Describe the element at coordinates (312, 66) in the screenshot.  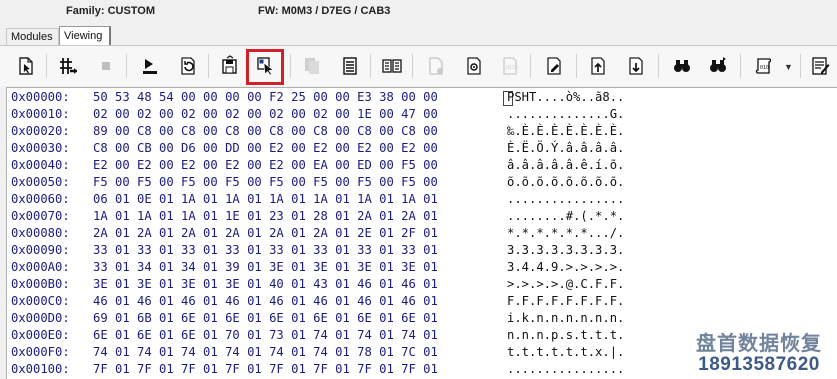
I see `copy-icon` at that location.